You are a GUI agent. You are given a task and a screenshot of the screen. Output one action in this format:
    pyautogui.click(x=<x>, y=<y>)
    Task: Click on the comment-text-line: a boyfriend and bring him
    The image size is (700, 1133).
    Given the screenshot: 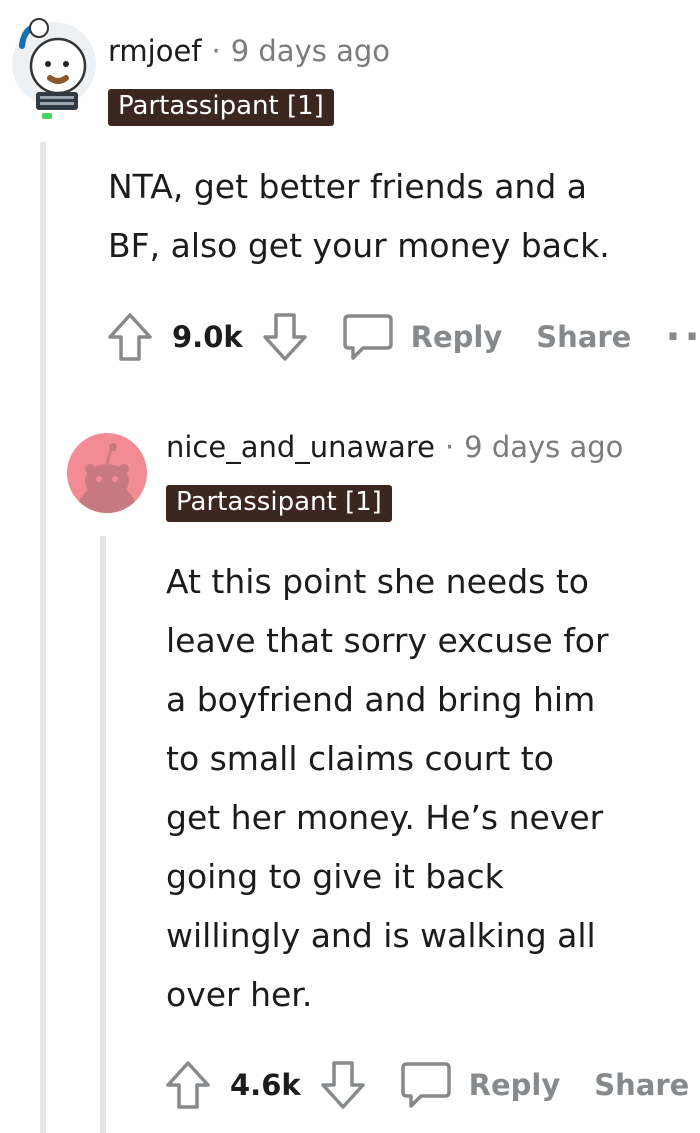 What is the action you would take?
    pyautogui.click(x=381, y=699)
    